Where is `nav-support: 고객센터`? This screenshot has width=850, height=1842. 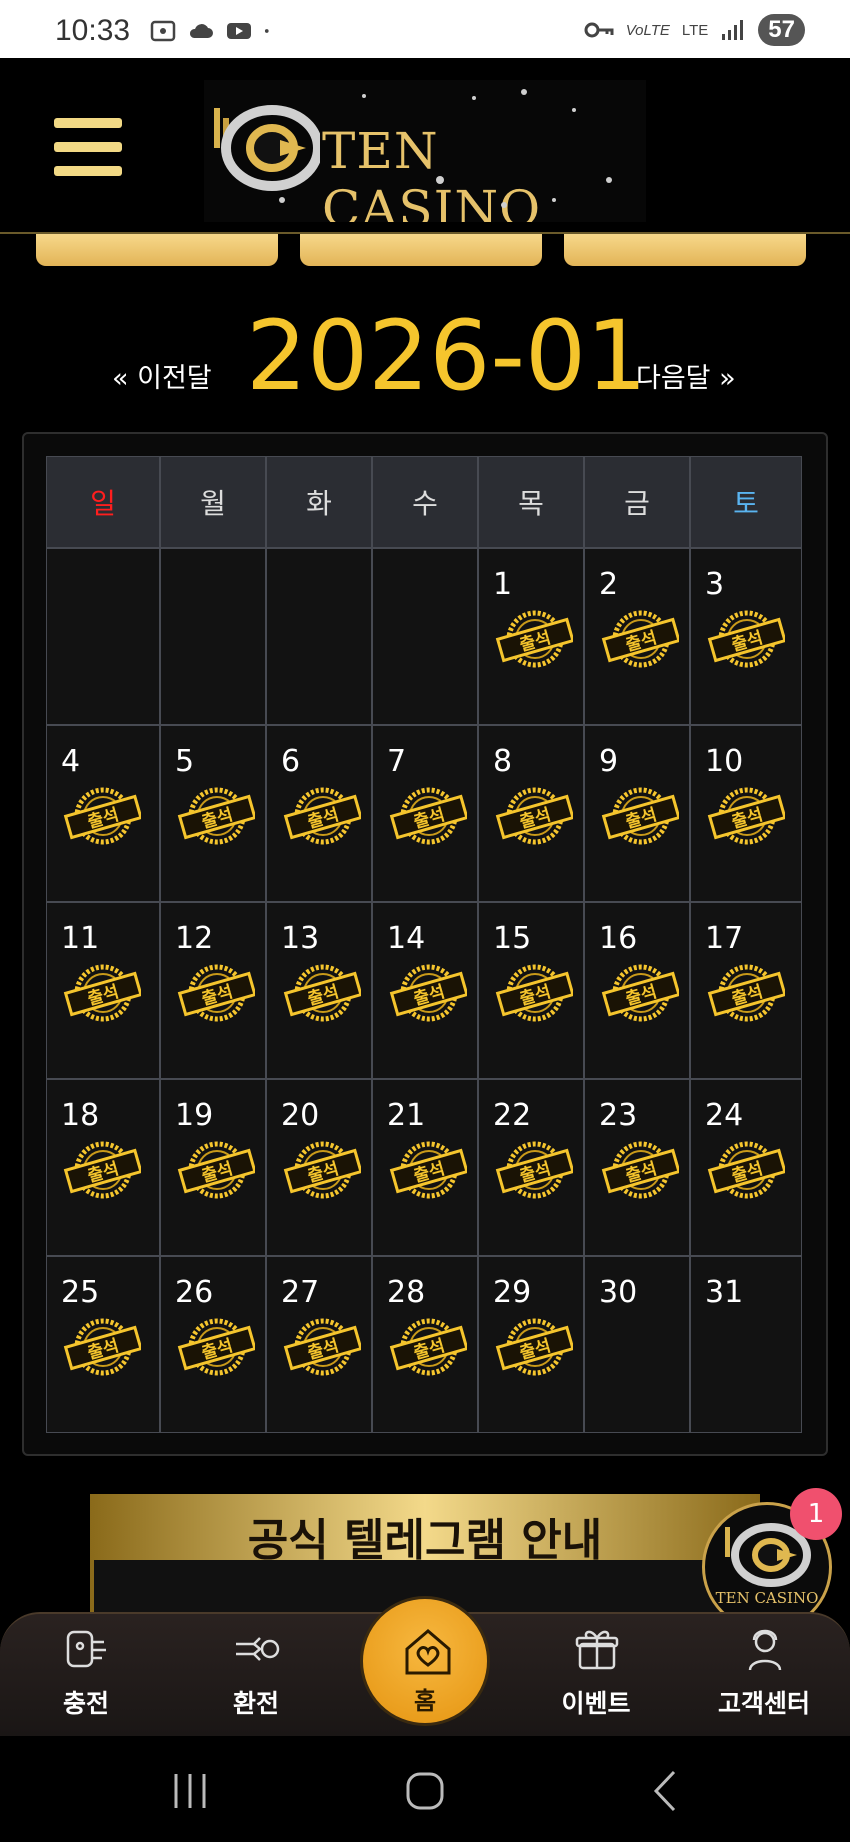
nav-support: 고객센터 is located at coordinates (764, 1676).